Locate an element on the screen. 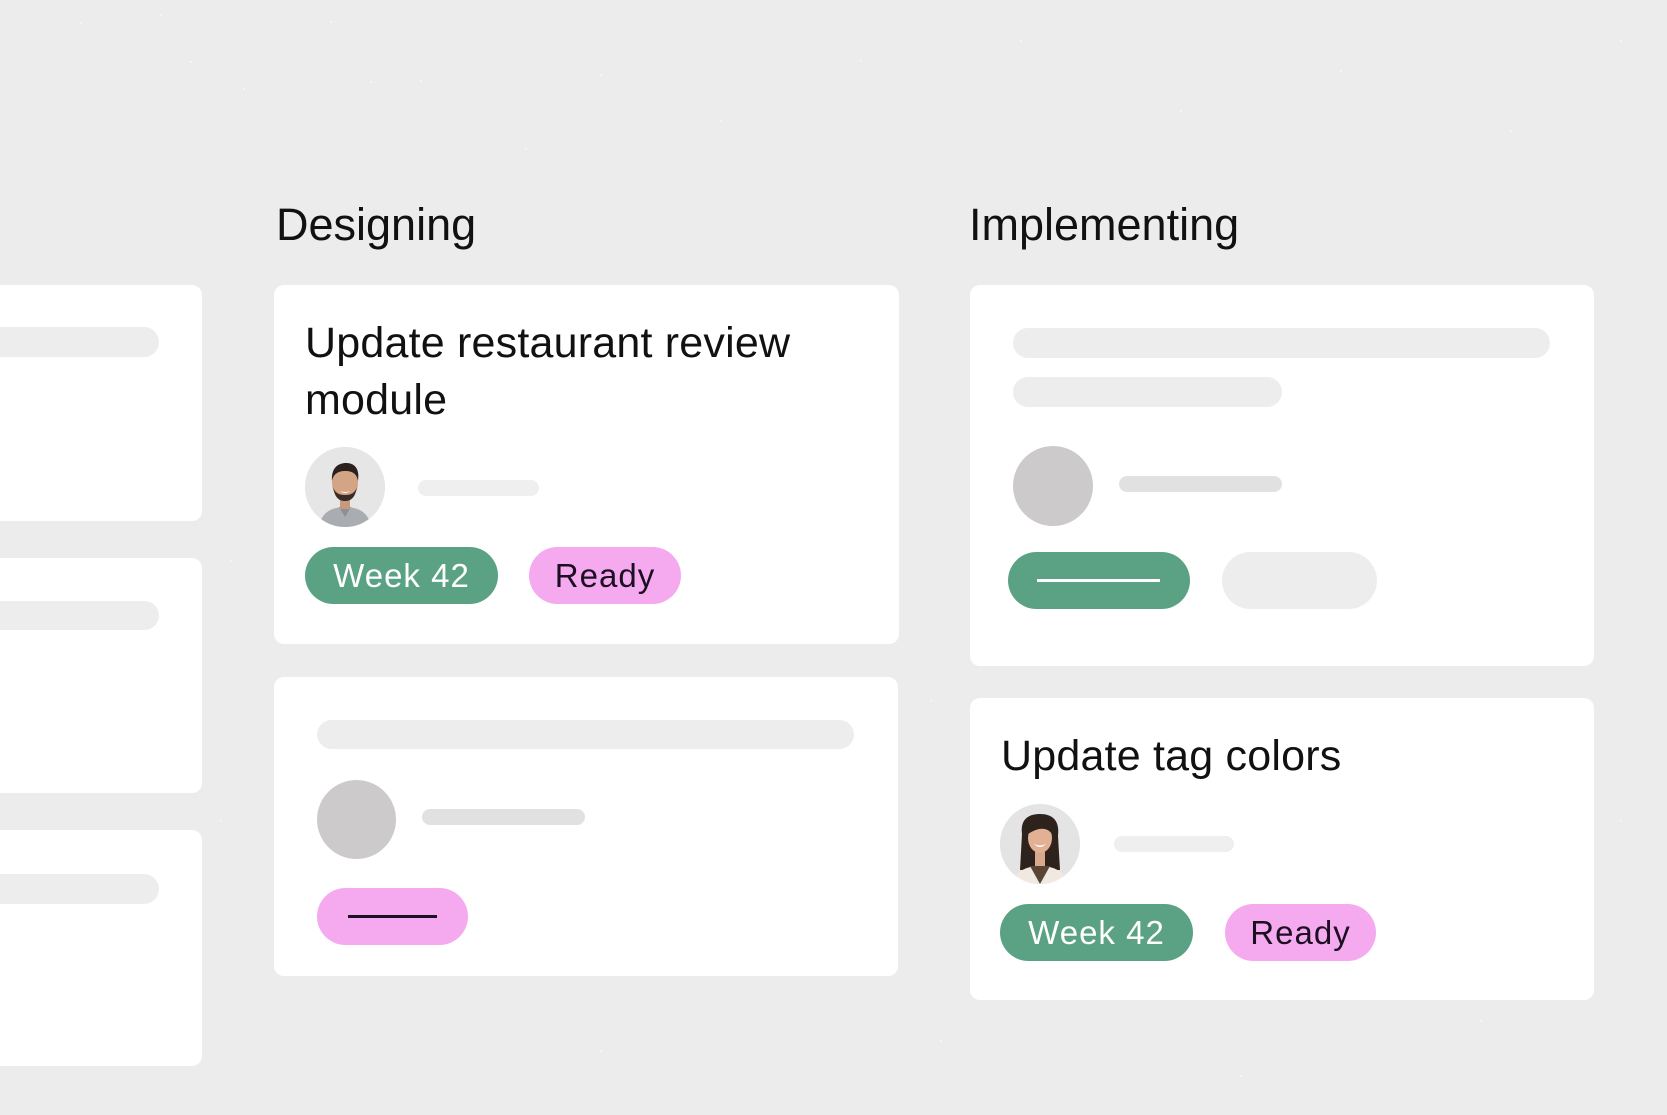 The height and width of the screenshot is (1115, 1667). column-heading: Designing is located at coordinates (376, 224).